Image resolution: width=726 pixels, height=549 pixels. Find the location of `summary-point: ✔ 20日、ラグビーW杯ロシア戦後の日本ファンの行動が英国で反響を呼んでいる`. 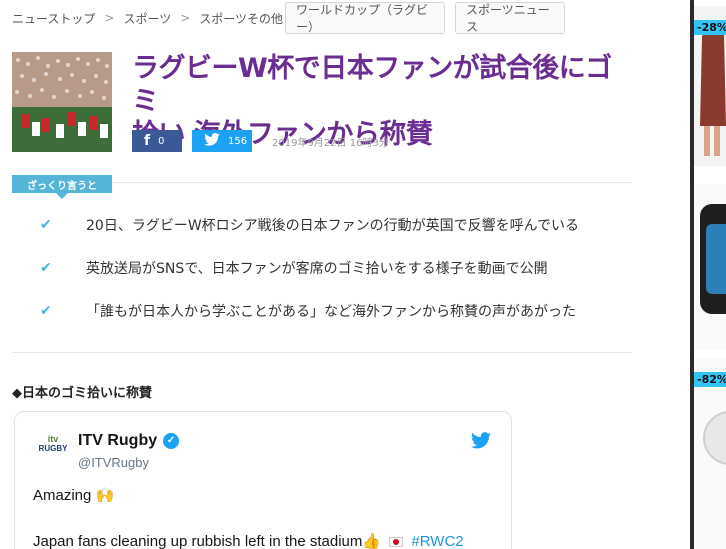

summary-point: ✔ 20日、ラグビーW杯ロシア戦後の日本ファンの行動が英国で反響を呼んでいる is located at coordinates (340, 236).